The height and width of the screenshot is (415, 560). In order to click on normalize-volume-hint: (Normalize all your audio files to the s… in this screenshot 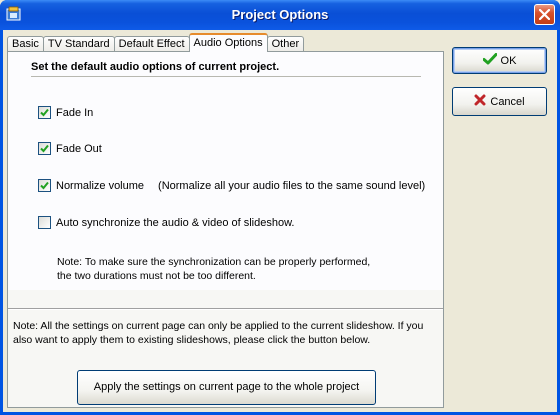, I will do `click(292, 185)`.